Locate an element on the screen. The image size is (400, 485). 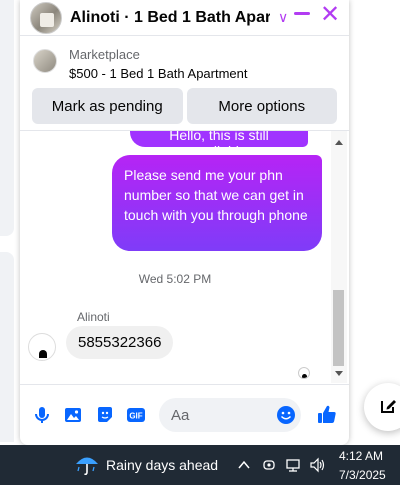
emoji-icon is located at coordinates (286, 415).